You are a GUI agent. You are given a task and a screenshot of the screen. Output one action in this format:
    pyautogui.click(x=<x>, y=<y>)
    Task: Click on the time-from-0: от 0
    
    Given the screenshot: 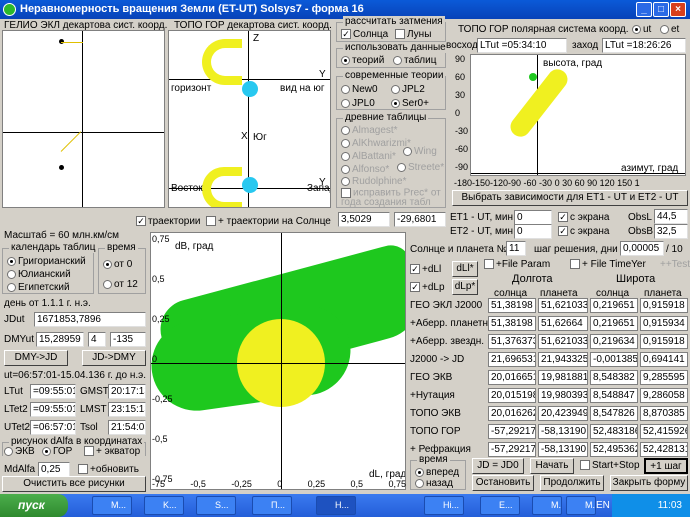 What is the action you would take?
    pyautogui.click(x=117, y=264)
    